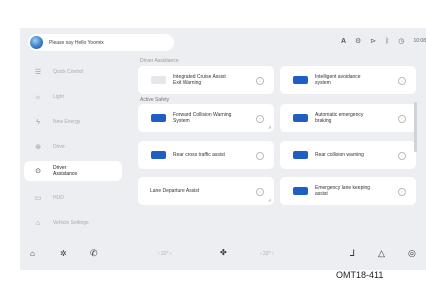 This screenshot has width=426, height=290. I want to click on section-title-active-safety: Active Safety, so click(155, 100).